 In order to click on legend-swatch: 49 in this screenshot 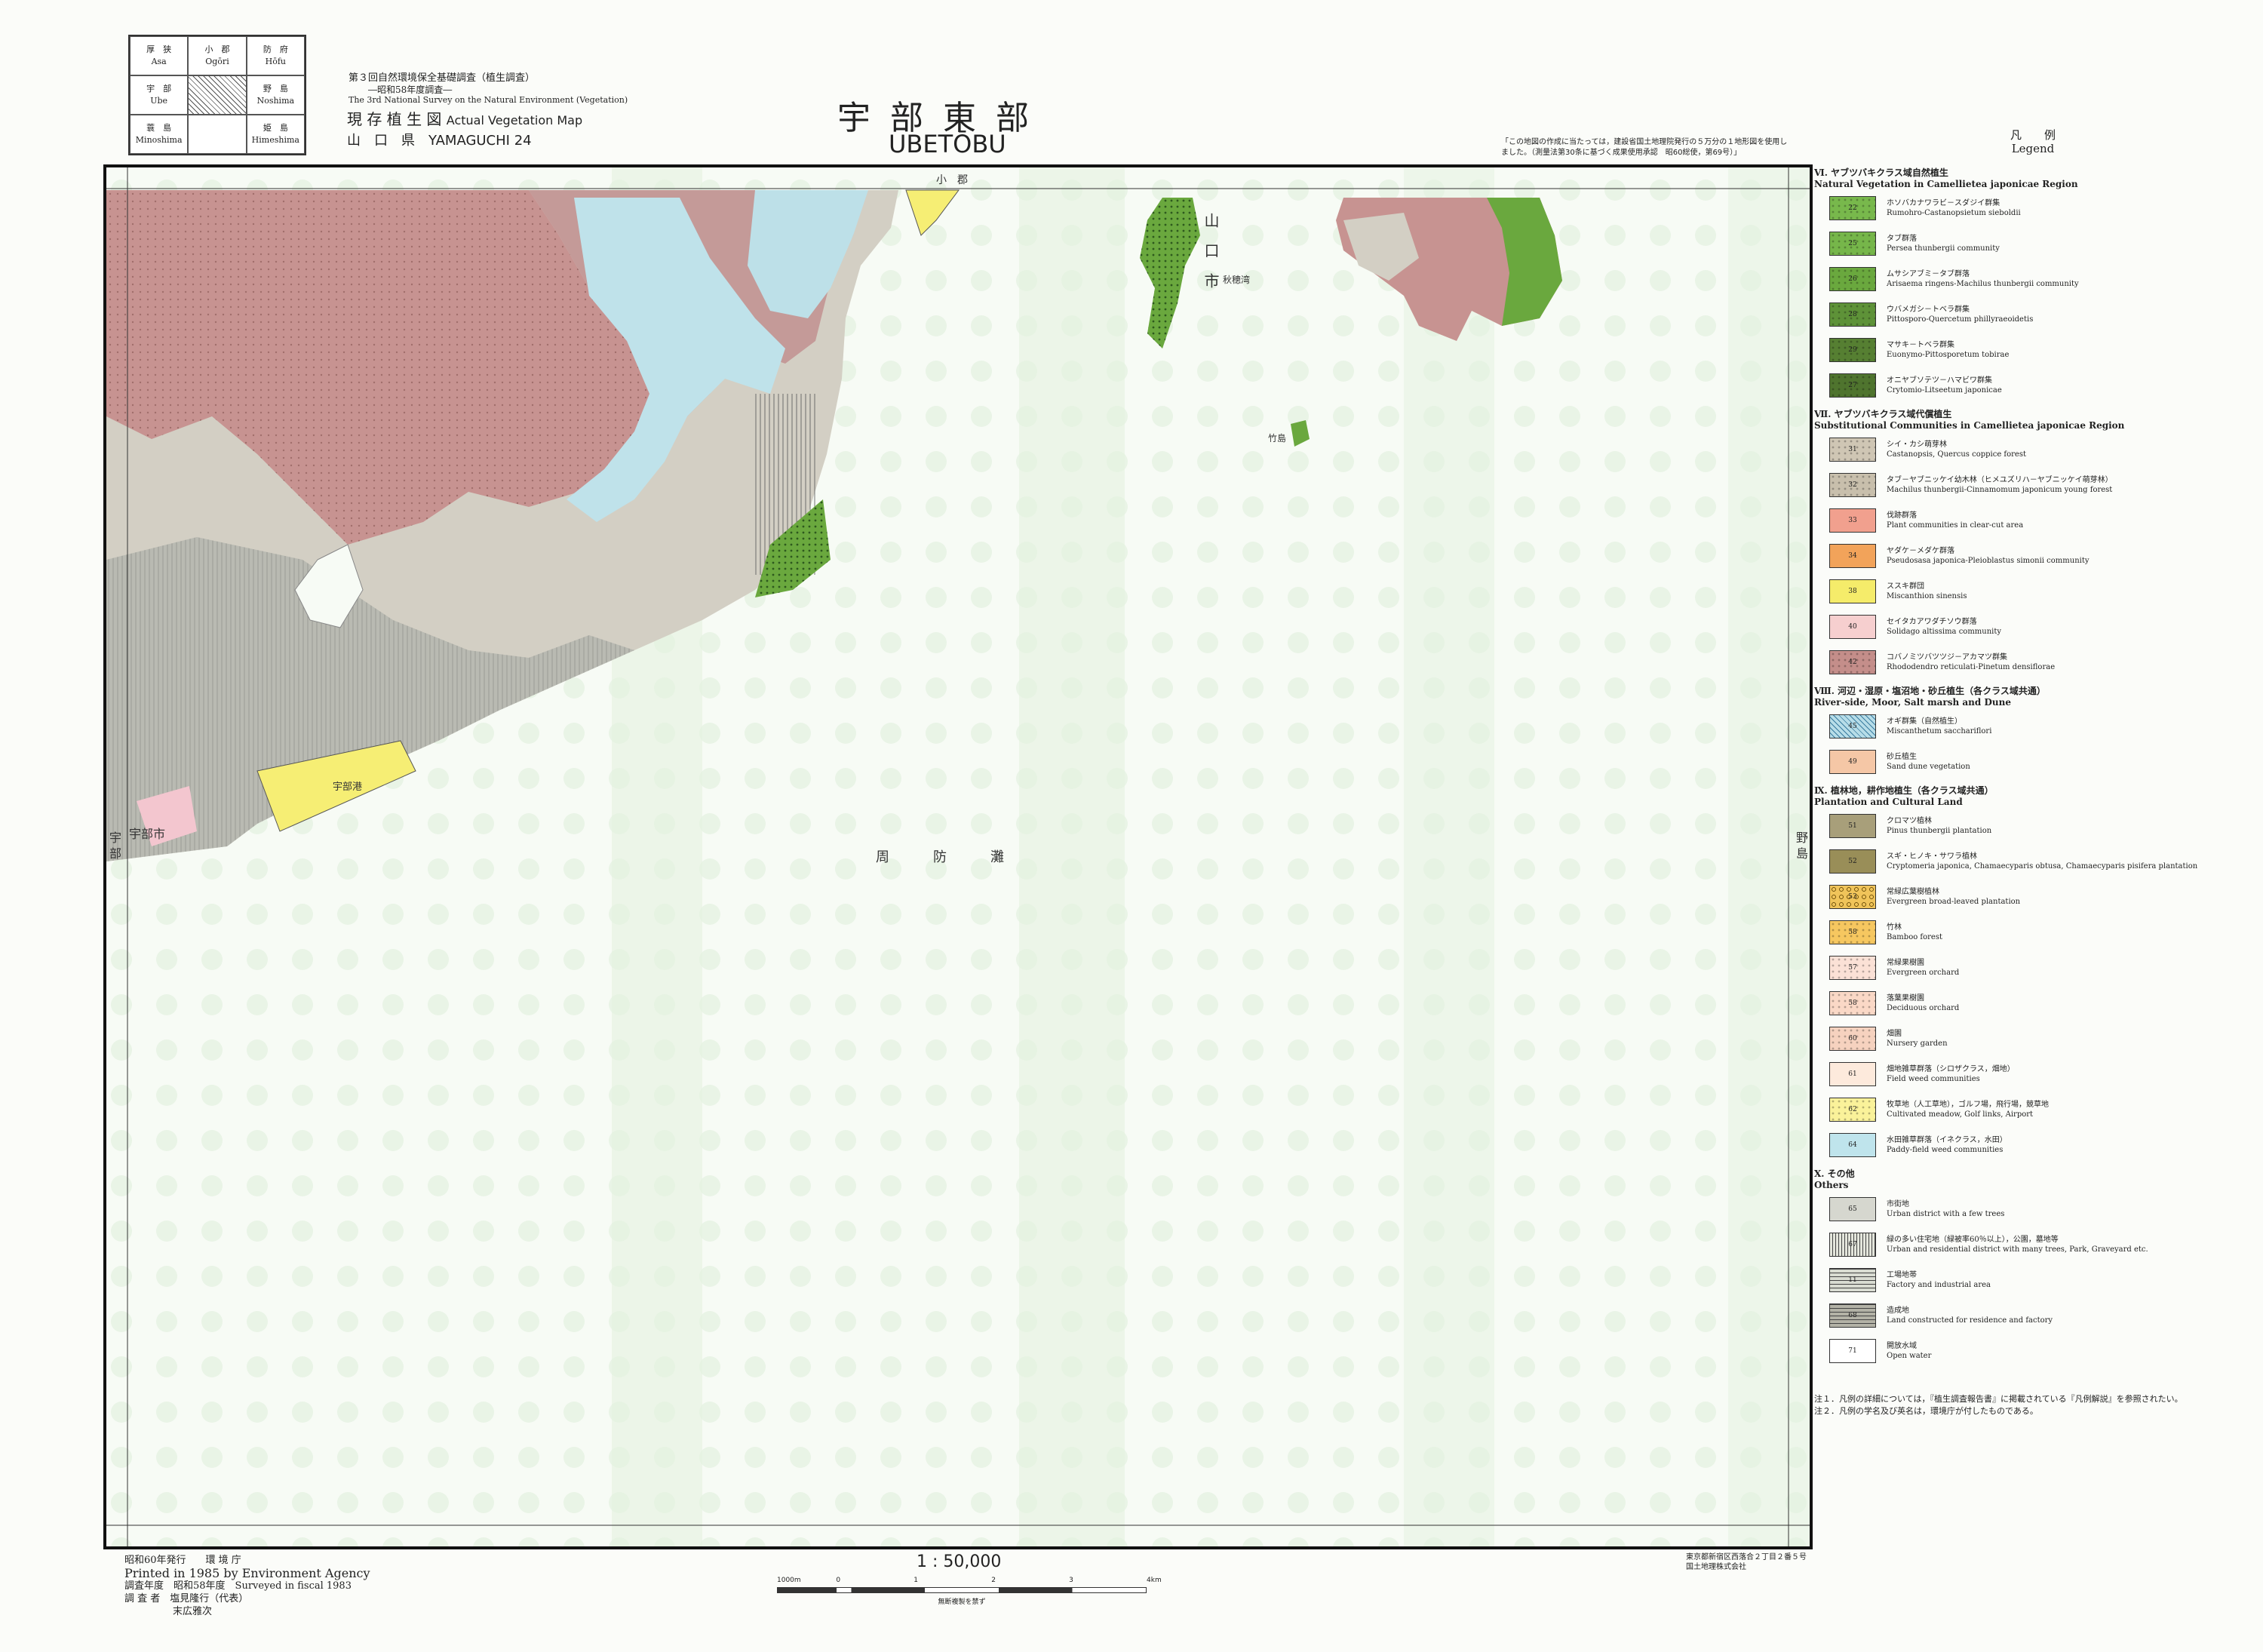, I will do `click(1853, 762)`.